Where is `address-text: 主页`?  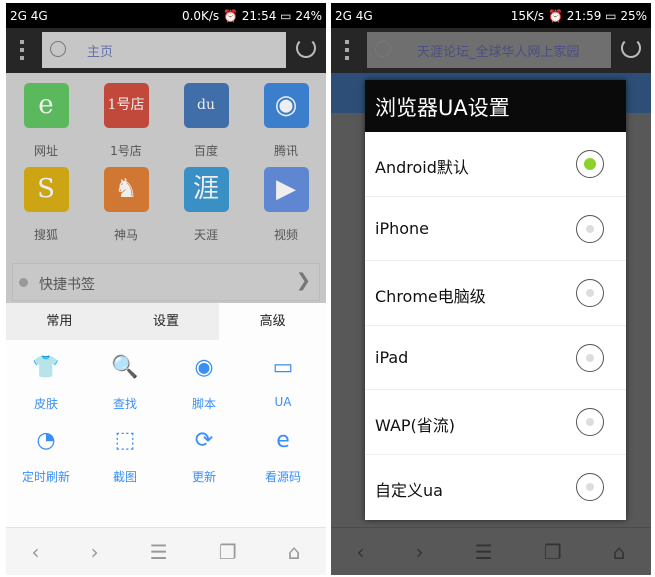
address-text: 主页 is located at coordinates (100, 52).